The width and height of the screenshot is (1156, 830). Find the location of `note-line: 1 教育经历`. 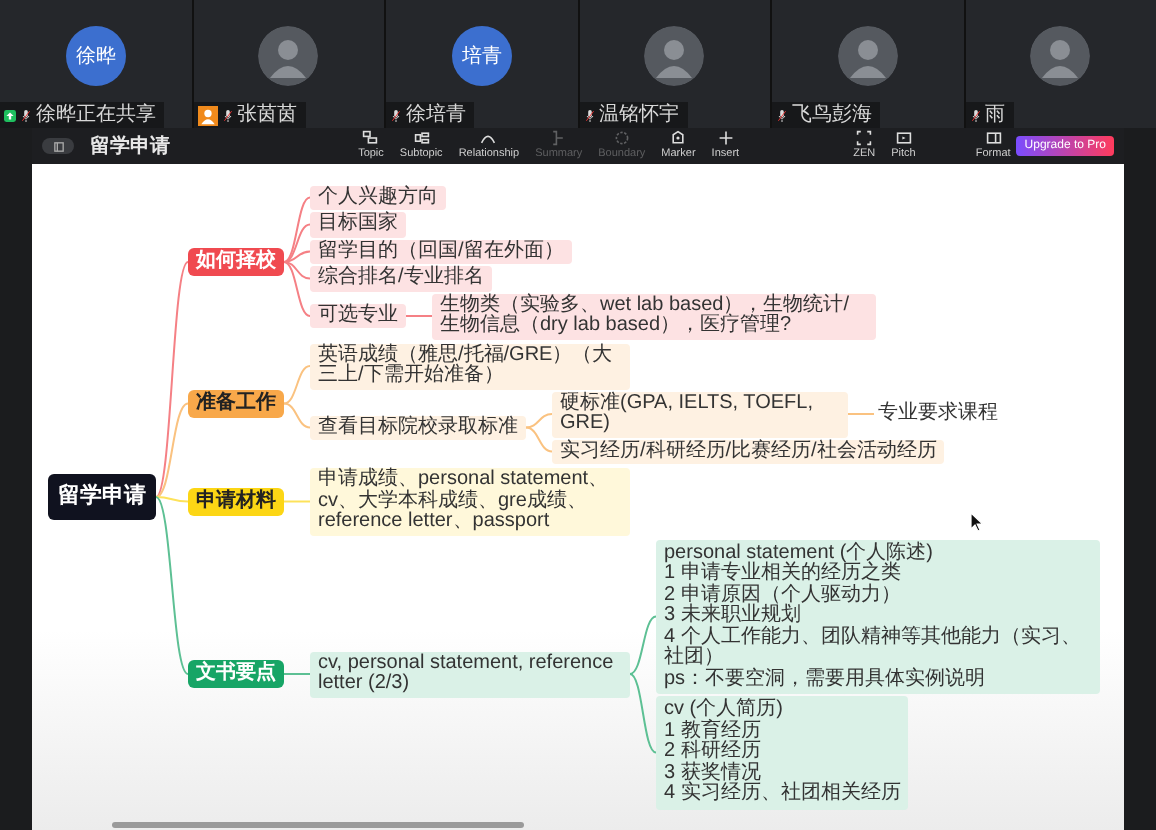

note-line: 1 教育经历 is located at coordinates (713, 731).